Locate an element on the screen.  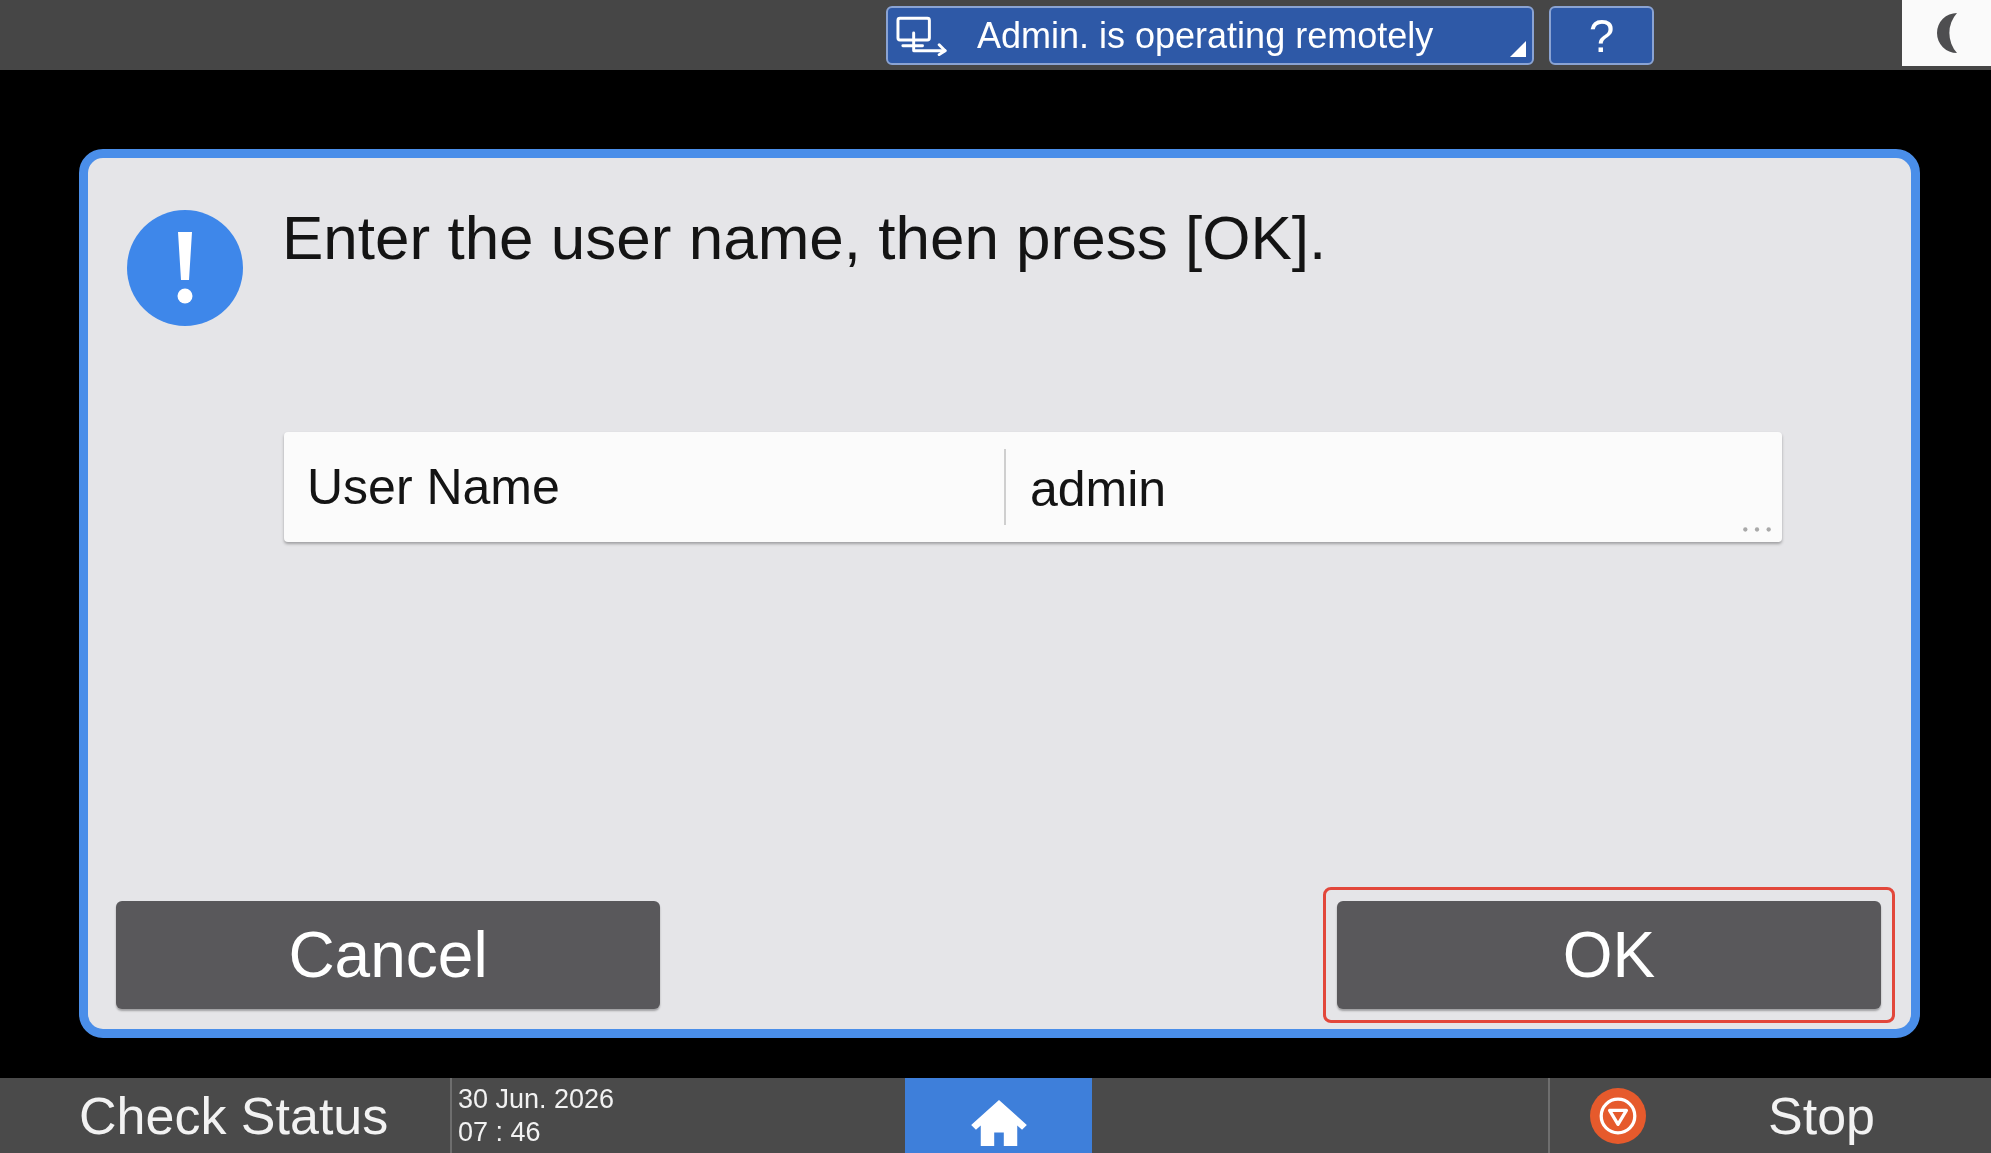
input-field: admin is located at coordinates (1394, 487).